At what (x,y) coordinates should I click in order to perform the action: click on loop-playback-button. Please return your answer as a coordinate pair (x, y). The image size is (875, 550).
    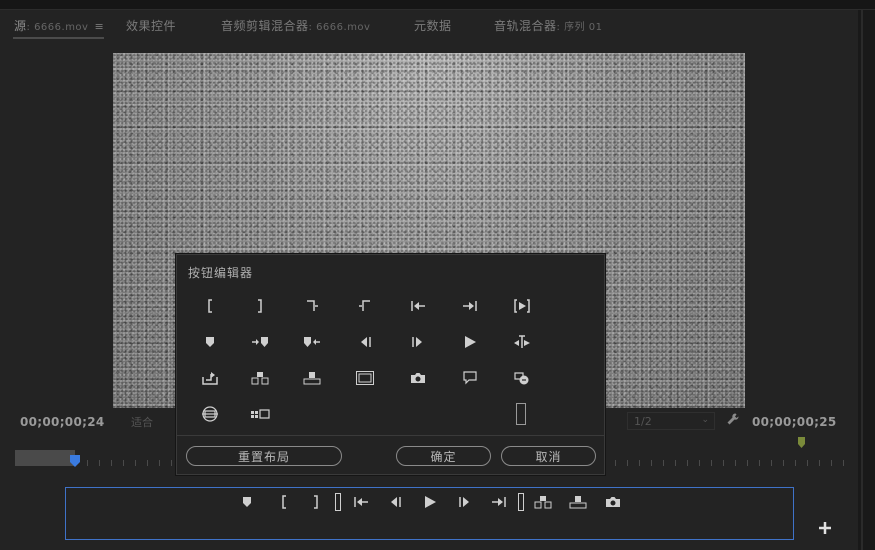
    Looking at the image, I should click on (210, 378).